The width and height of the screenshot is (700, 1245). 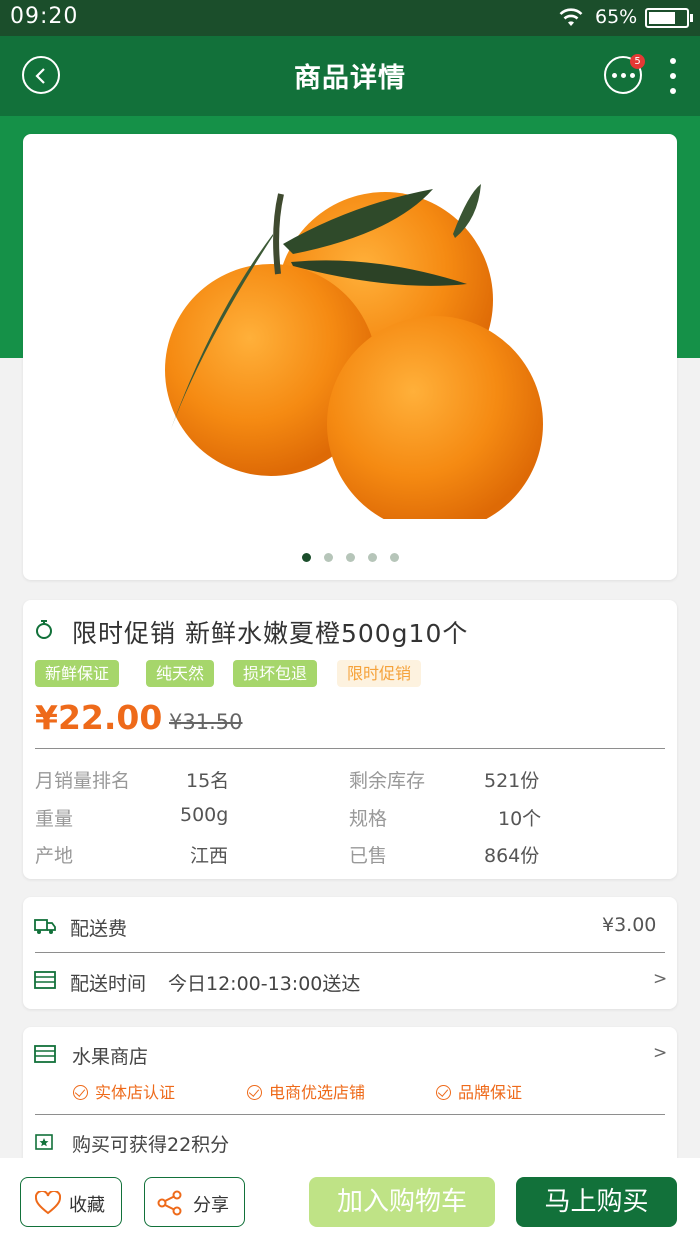 I want to click on attr-label: 月销量排名, so click(x=83, y=781).